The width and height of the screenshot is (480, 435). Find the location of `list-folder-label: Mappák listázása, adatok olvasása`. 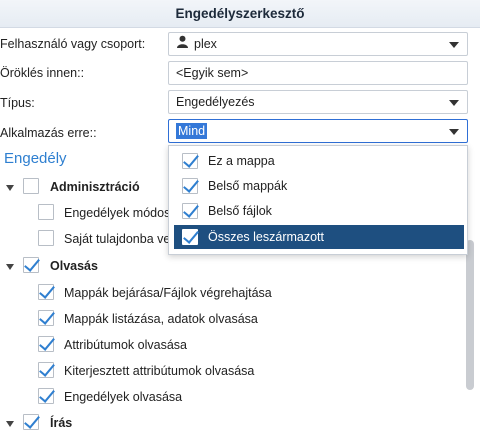

list-folder-label: Mappák listázása, adatok olvasása is located at coordinates (161, 319).